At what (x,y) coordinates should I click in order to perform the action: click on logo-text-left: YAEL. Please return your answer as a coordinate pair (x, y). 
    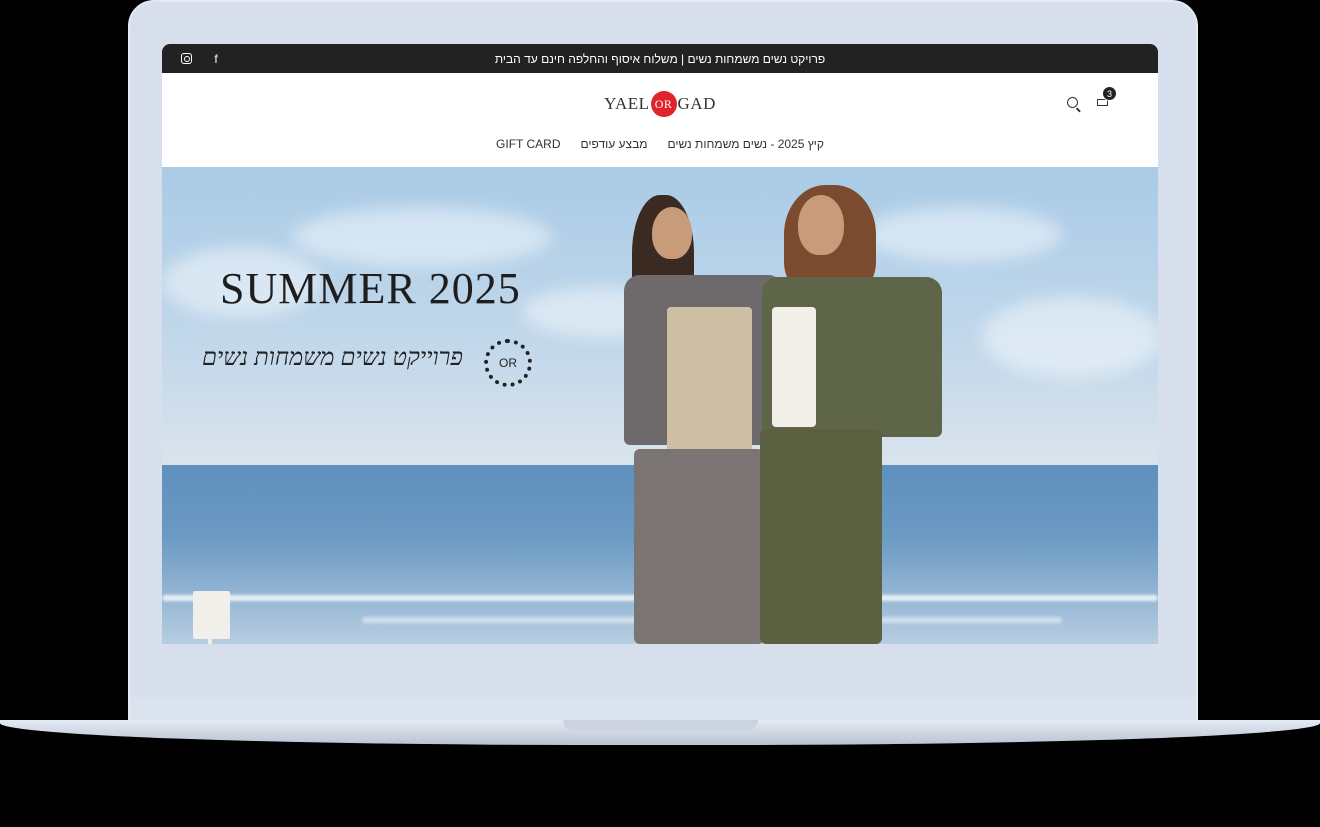
    Looking at the image, I should click on (627, 103).